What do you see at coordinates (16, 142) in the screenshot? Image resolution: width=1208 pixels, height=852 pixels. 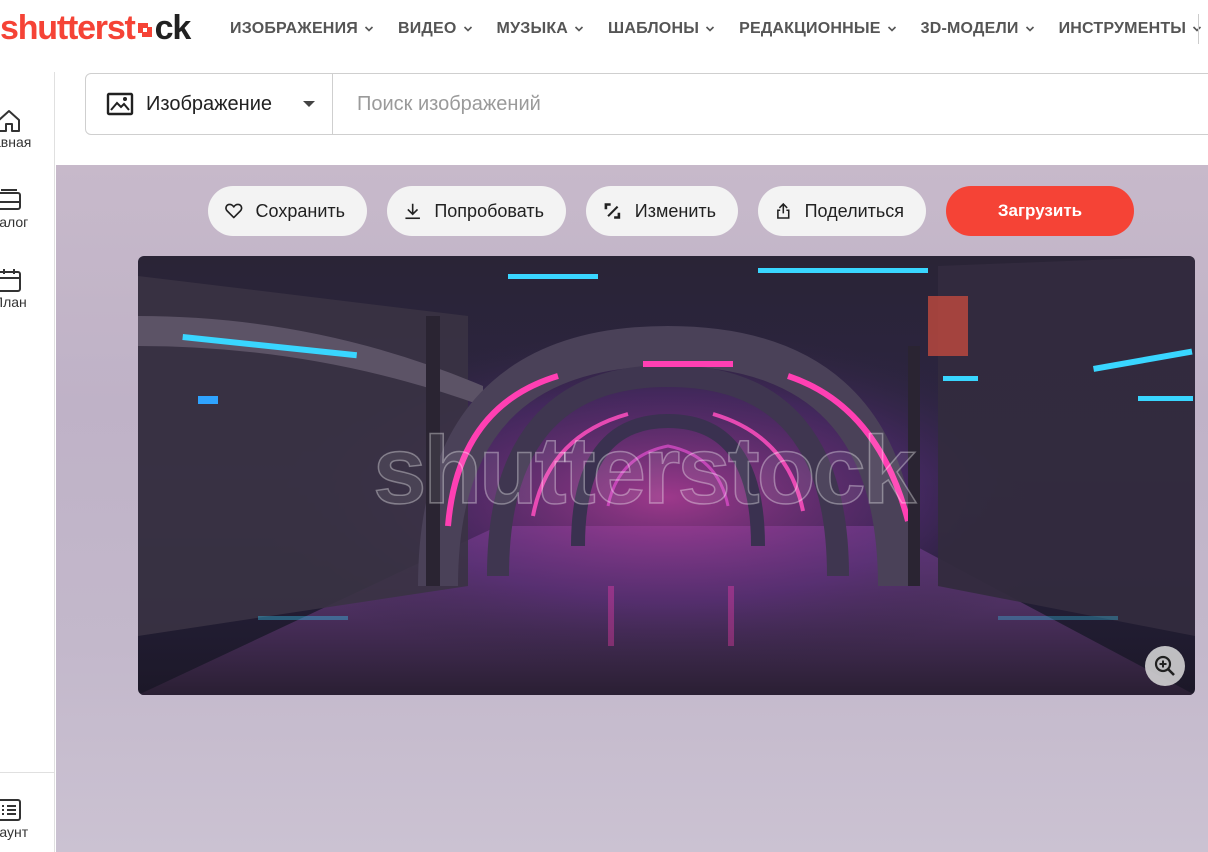 I see `sidebar-item-label: авная` at bounding box center [16, 142].